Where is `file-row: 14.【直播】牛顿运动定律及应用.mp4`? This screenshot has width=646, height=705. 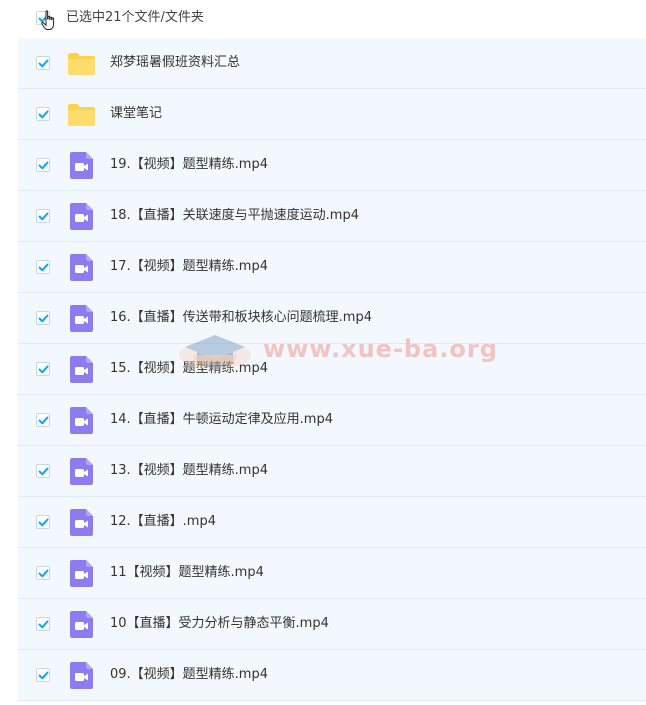 file-row: 14.【直播】牛顿运动定律及应用.mp4 is located at coordinates (332, 420).